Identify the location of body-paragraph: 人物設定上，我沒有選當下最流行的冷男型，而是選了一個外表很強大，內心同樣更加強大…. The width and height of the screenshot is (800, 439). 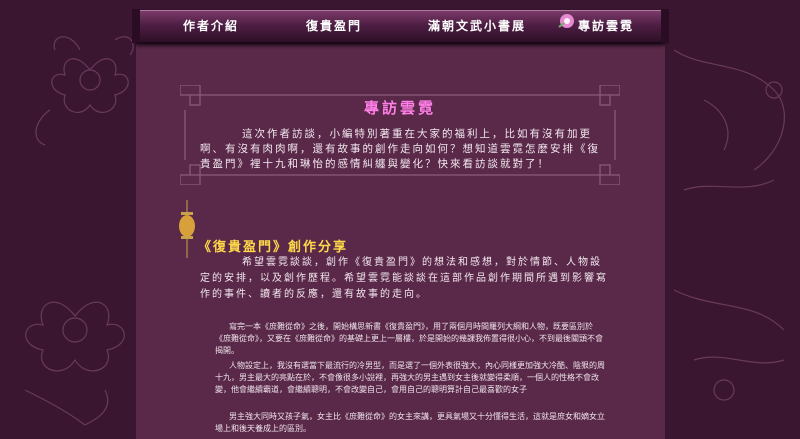
(410, 377).